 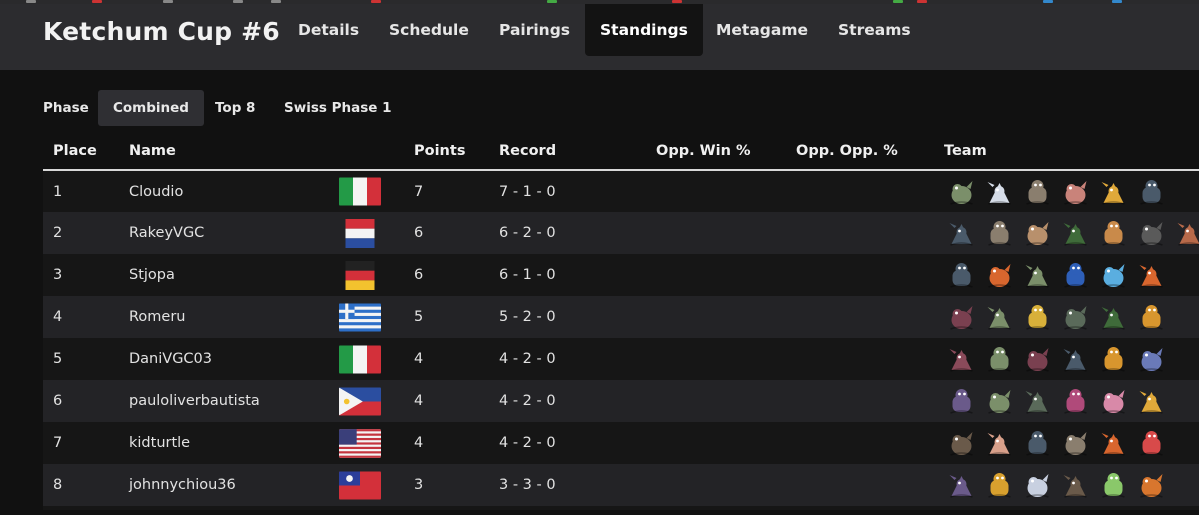 I want to click on column-name: Name, so click(x=224, y=152).